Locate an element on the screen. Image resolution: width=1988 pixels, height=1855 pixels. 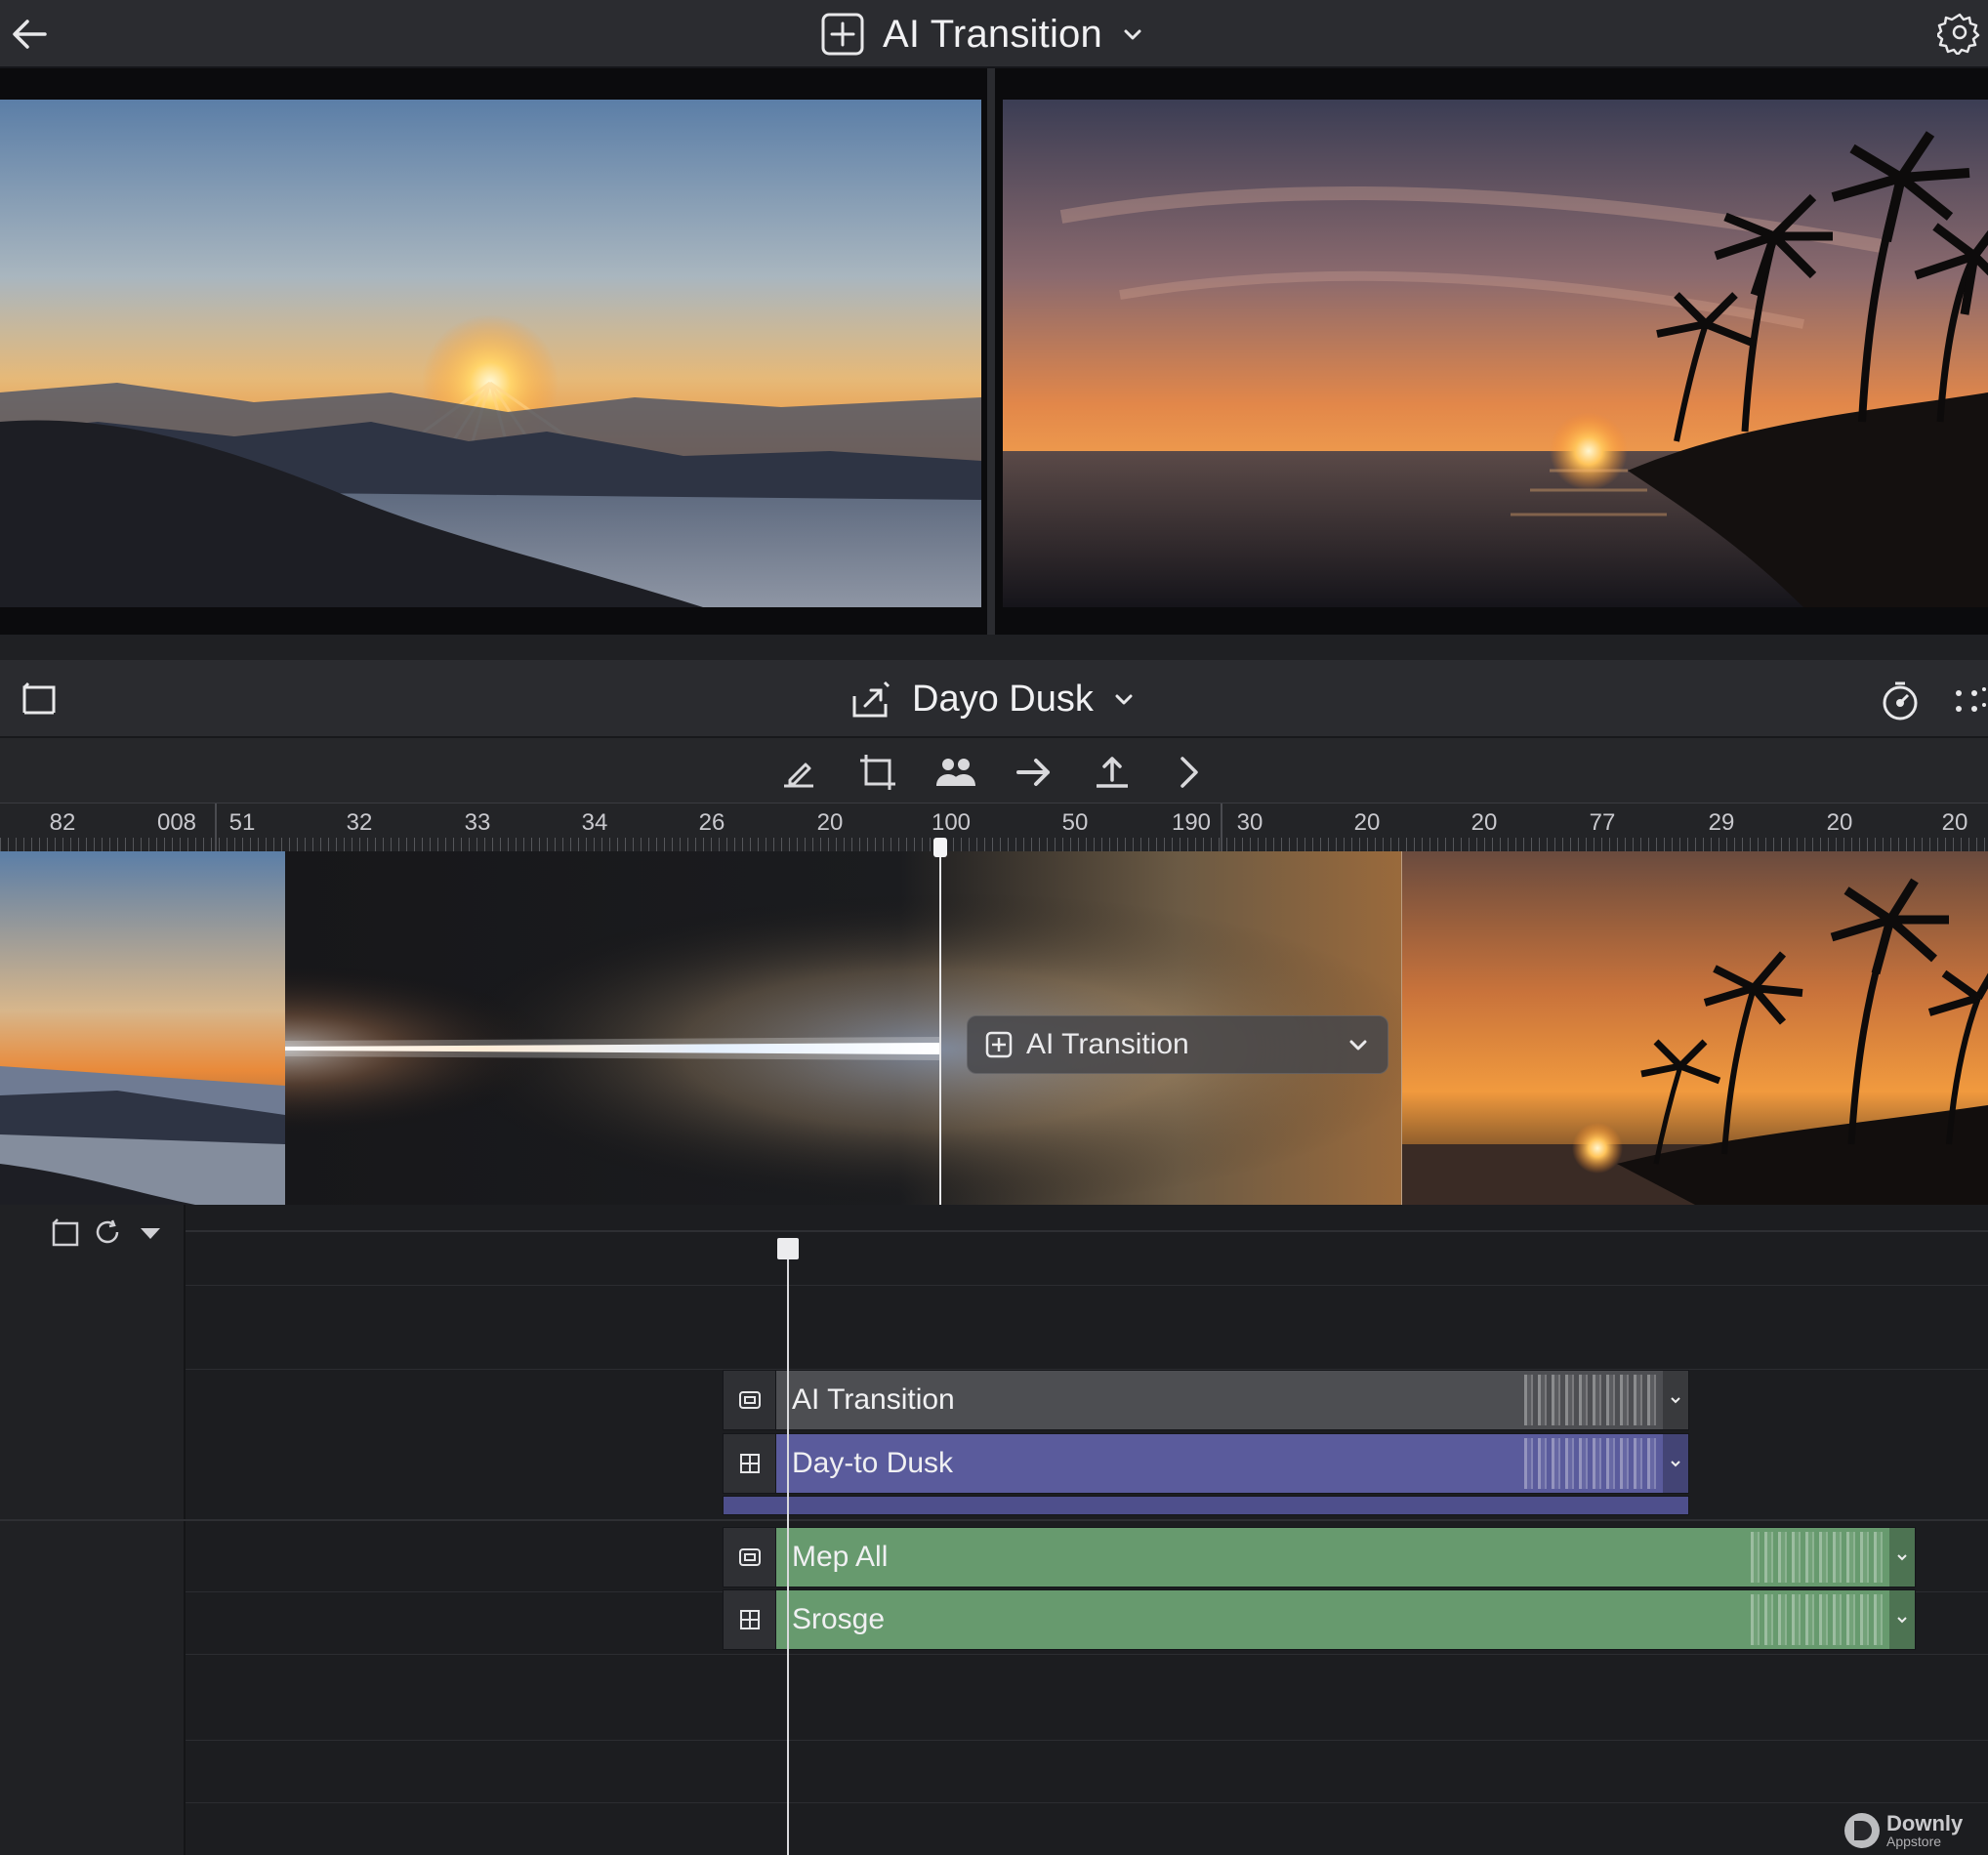
upload-tool-button is located at coordinates (1112, 773).